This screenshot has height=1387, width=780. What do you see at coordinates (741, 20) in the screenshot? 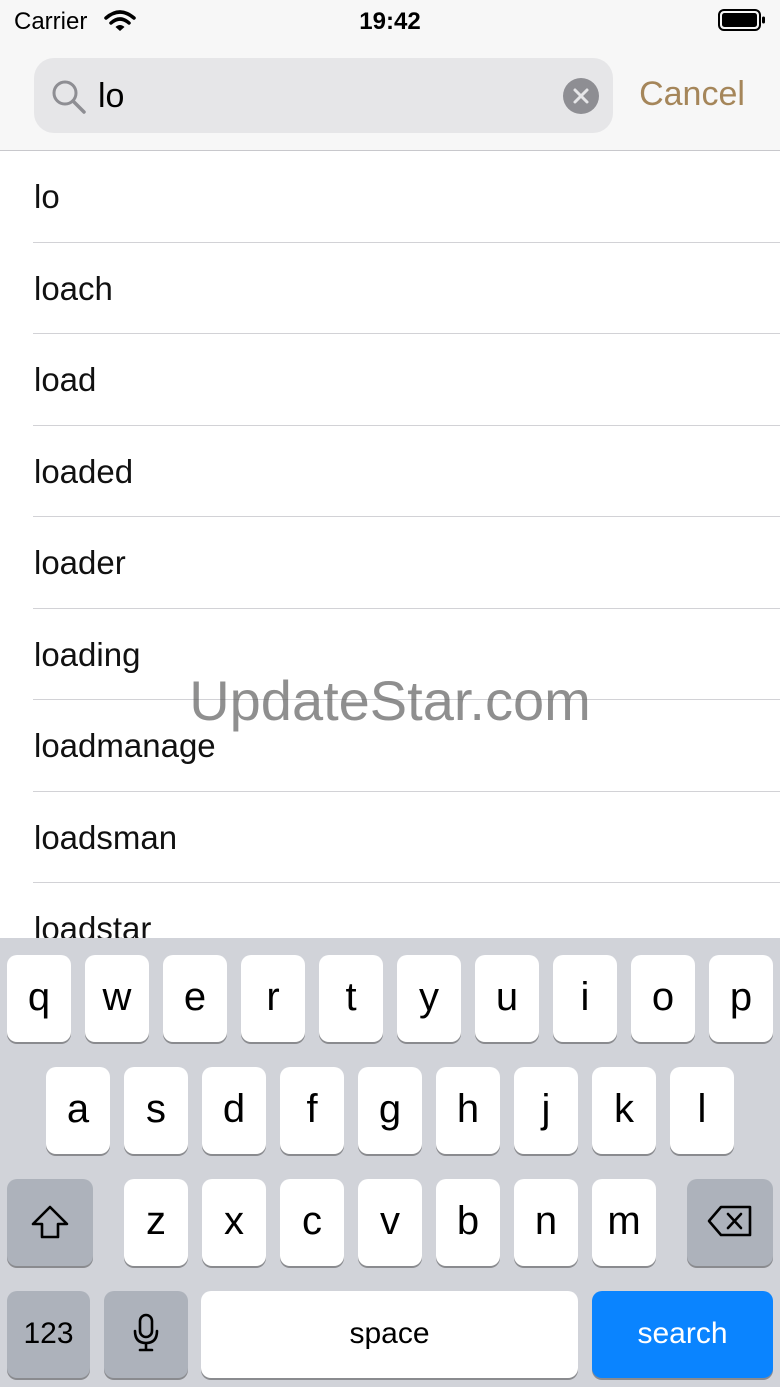
I see `battery-icon` at bounding box center [741, 20].